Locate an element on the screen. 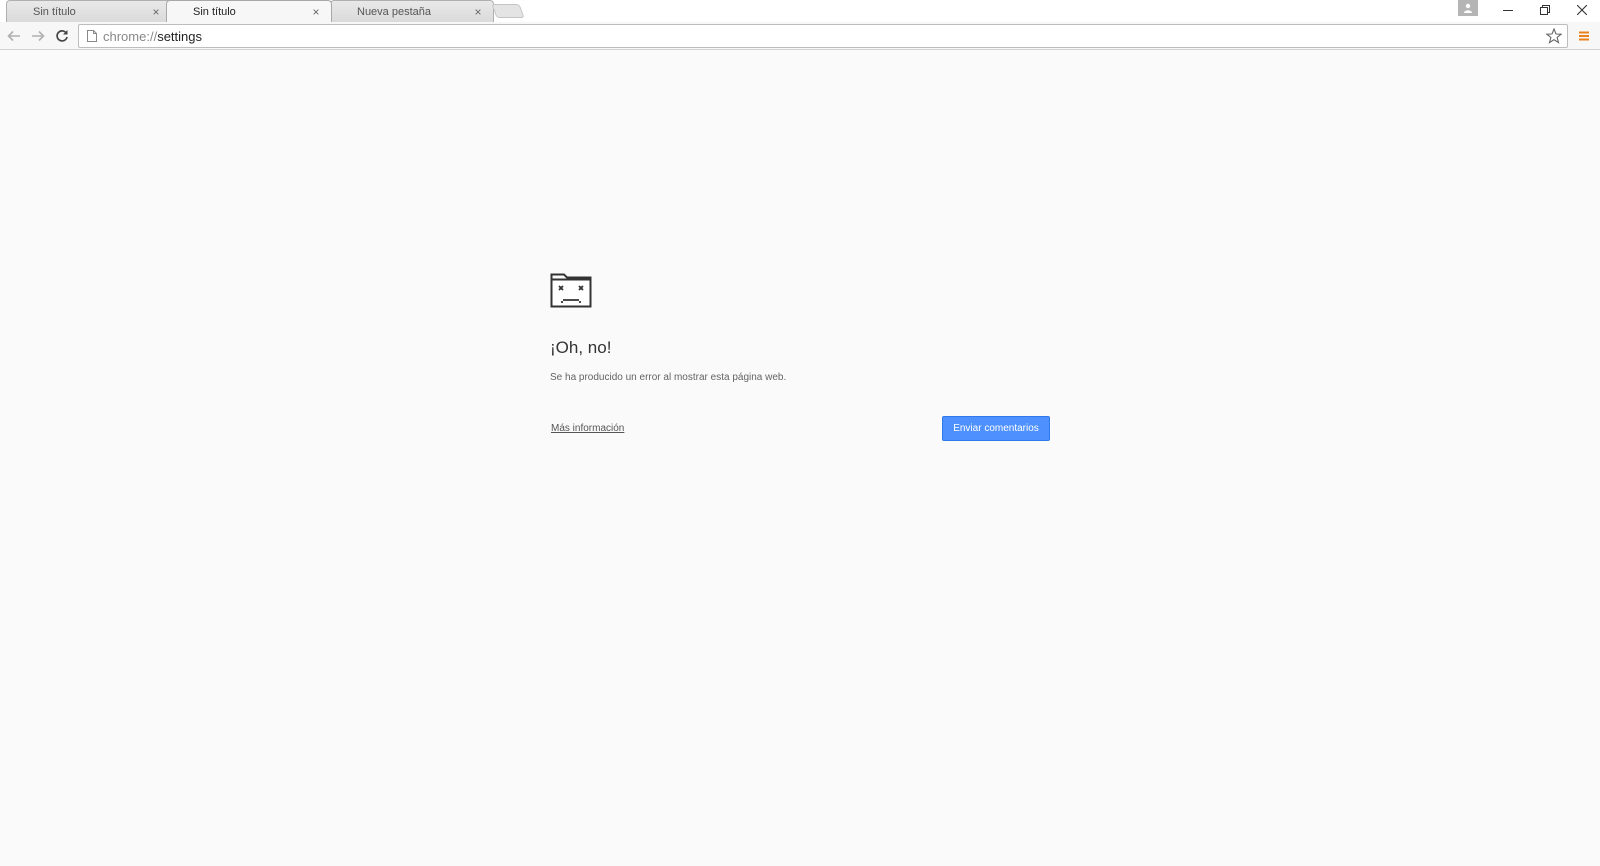  close-icon is located at coordinates (1581, 10).